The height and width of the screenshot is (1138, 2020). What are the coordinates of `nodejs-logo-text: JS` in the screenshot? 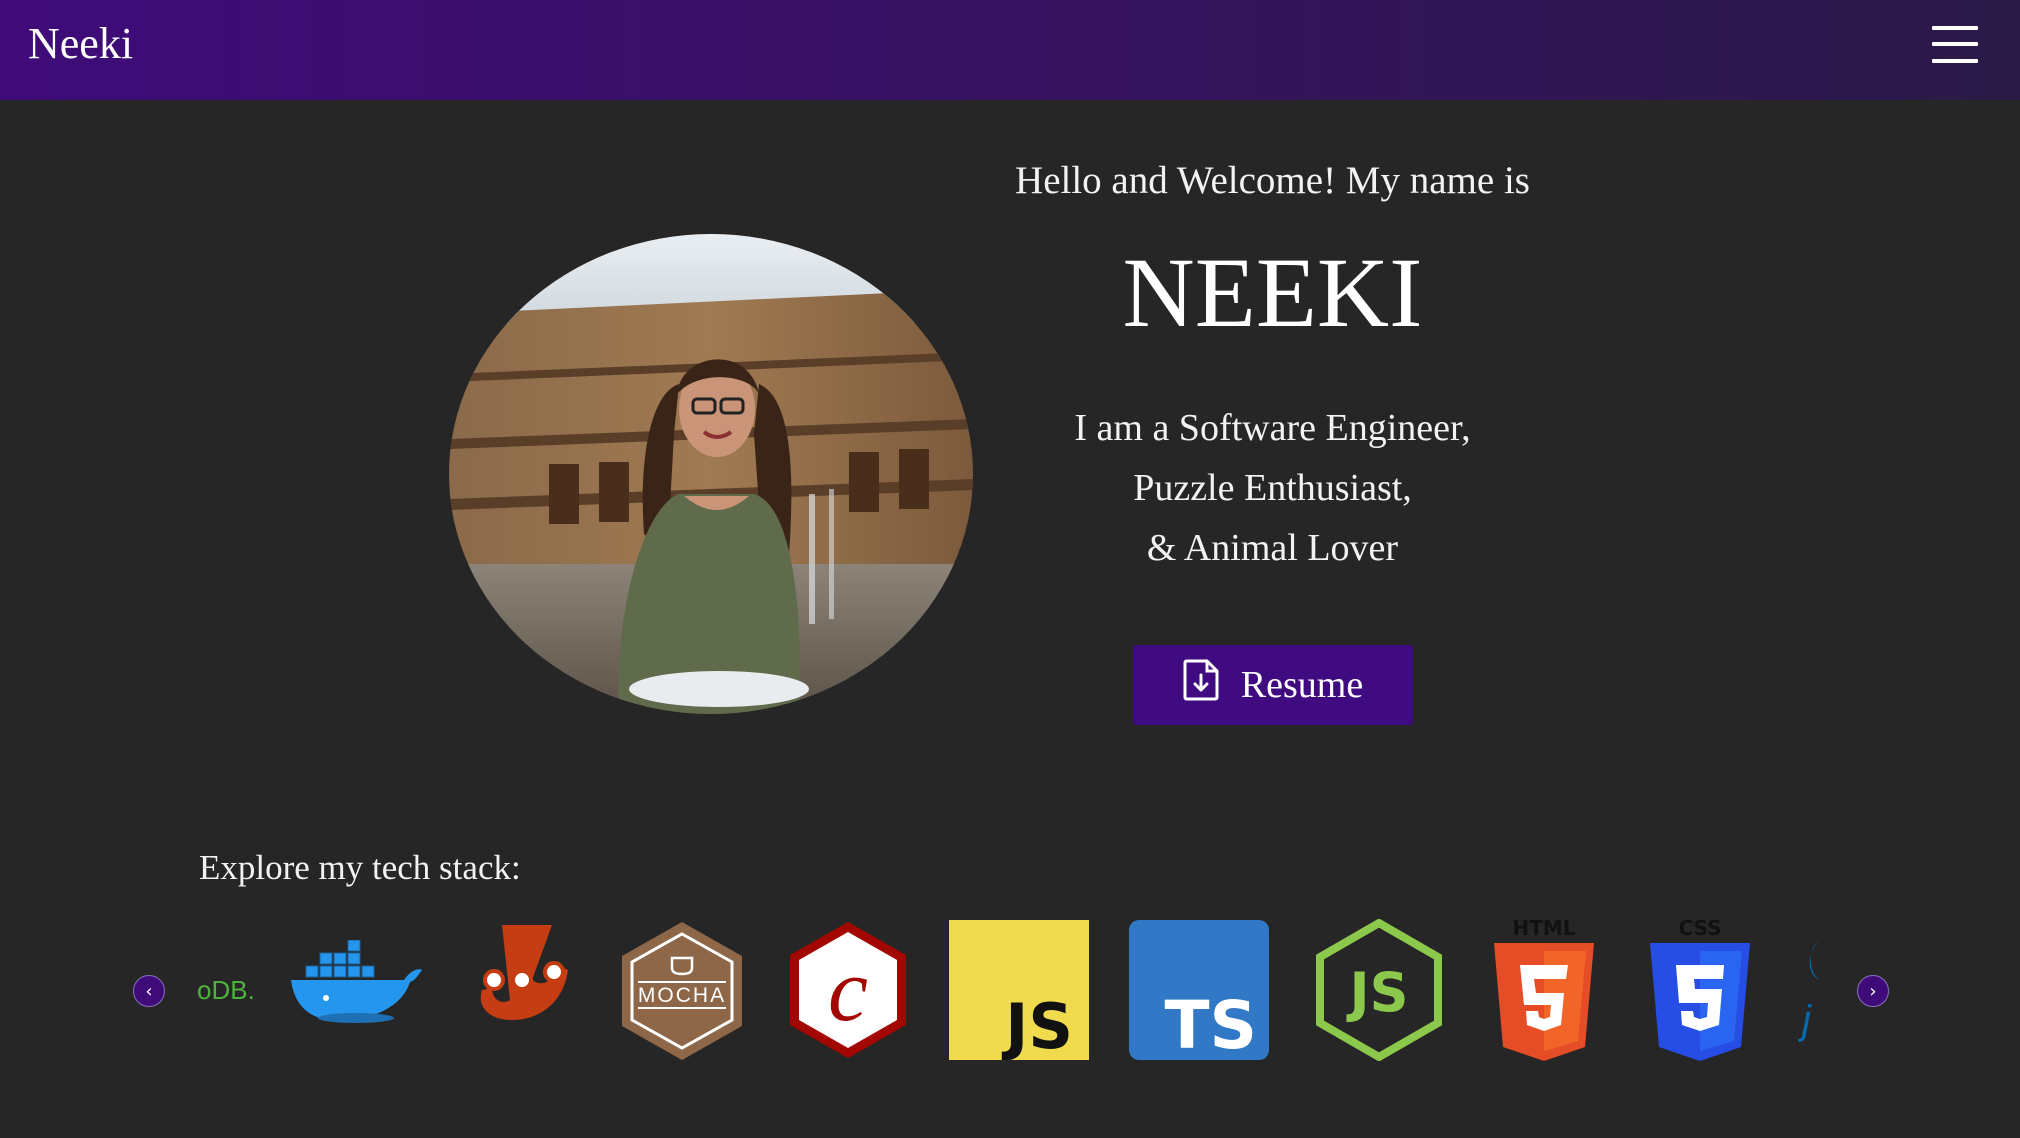 It's located at (1377, 992).